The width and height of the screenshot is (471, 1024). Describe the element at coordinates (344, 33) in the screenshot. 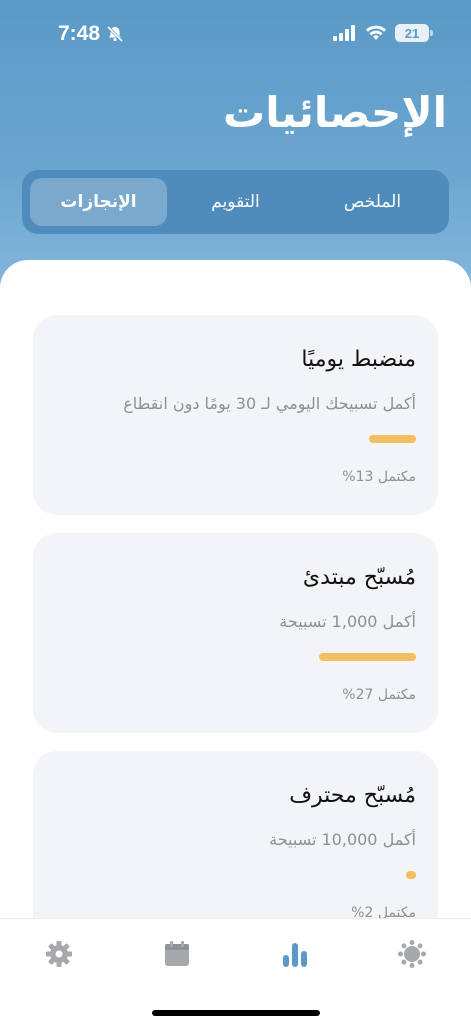

I see `signal-icon` at that location.